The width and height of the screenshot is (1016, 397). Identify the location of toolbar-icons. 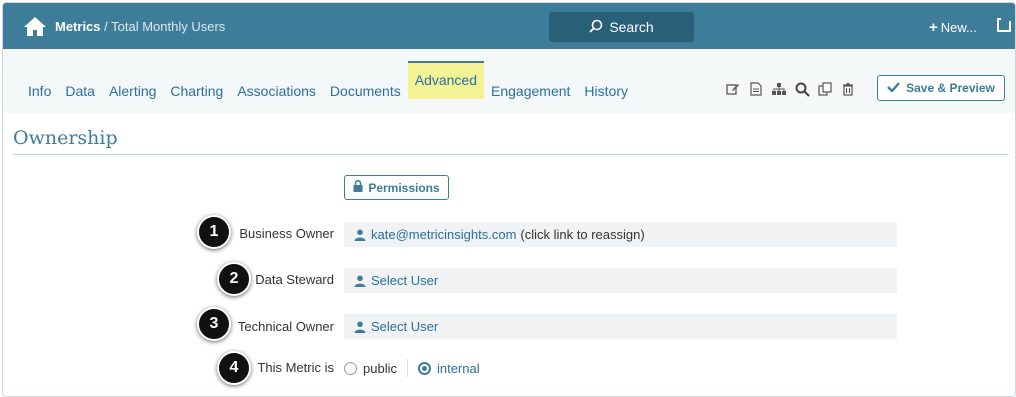
(790, 89).